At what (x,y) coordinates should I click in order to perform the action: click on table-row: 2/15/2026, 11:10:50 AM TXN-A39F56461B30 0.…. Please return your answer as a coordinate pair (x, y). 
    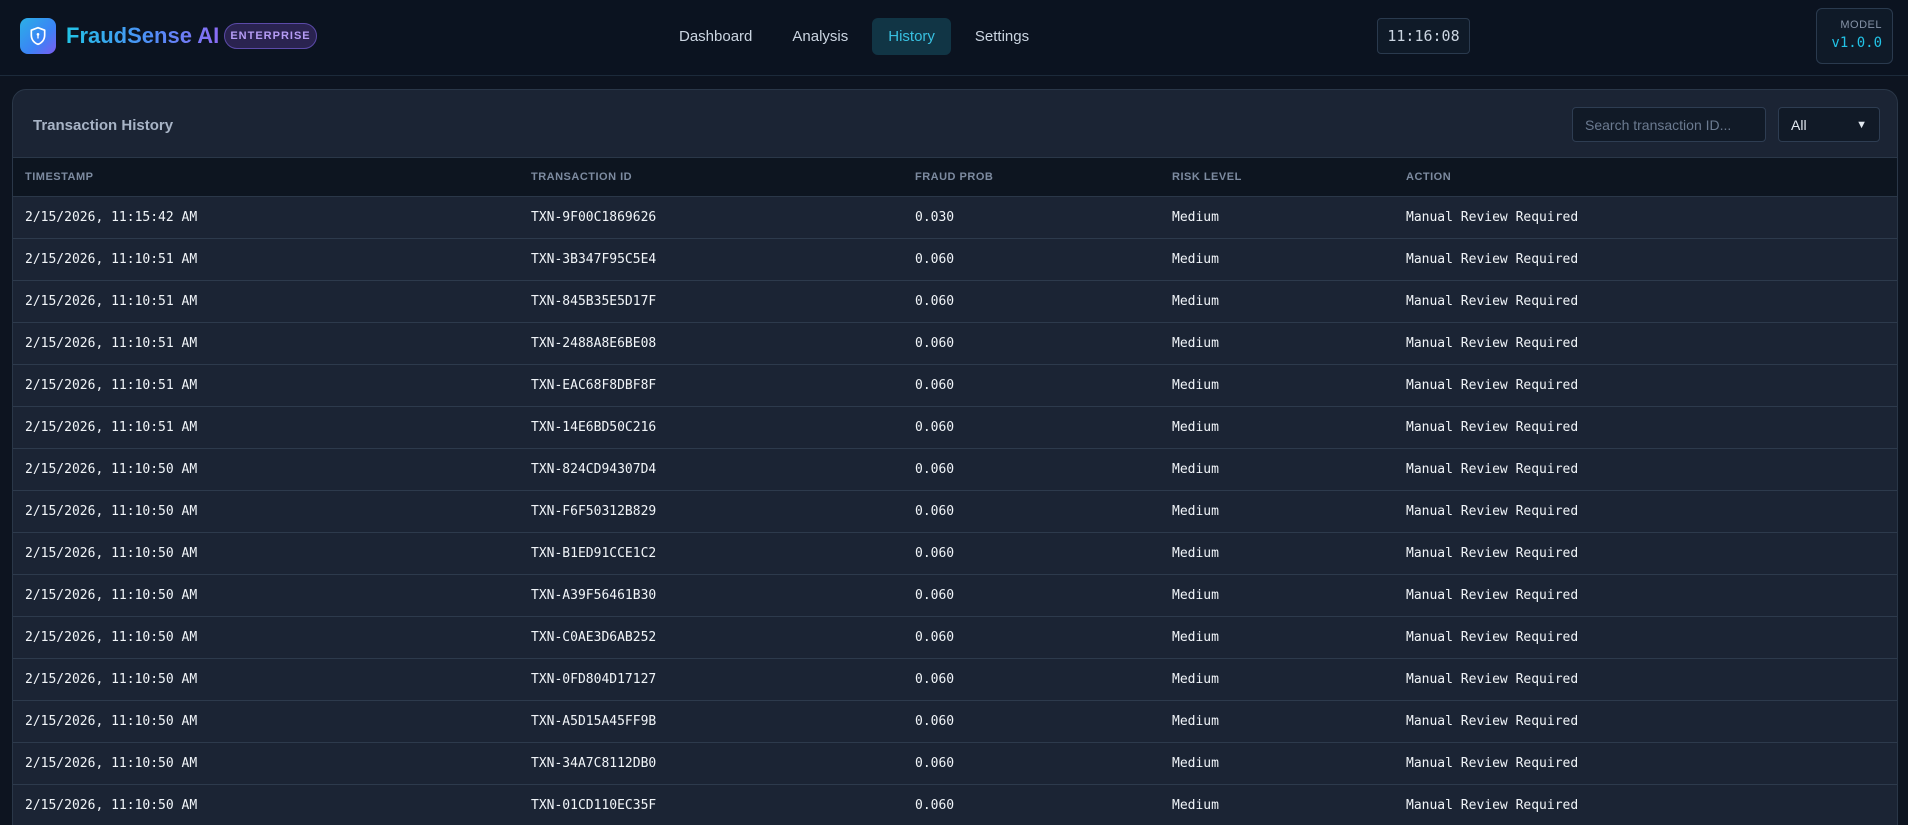
    Looking at the image, I should click on (955, 596).